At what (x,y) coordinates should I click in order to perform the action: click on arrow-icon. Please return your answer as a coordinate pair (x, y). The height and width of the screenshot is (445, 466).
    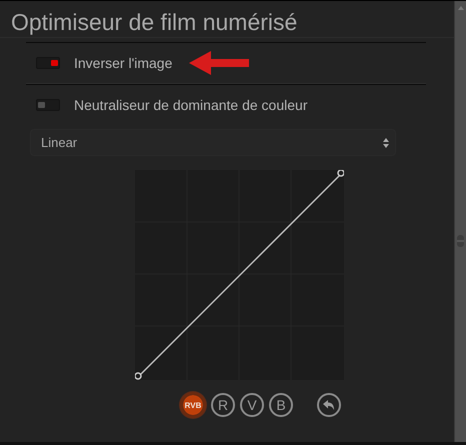
    Looking at the image, I should click on (219, 63).